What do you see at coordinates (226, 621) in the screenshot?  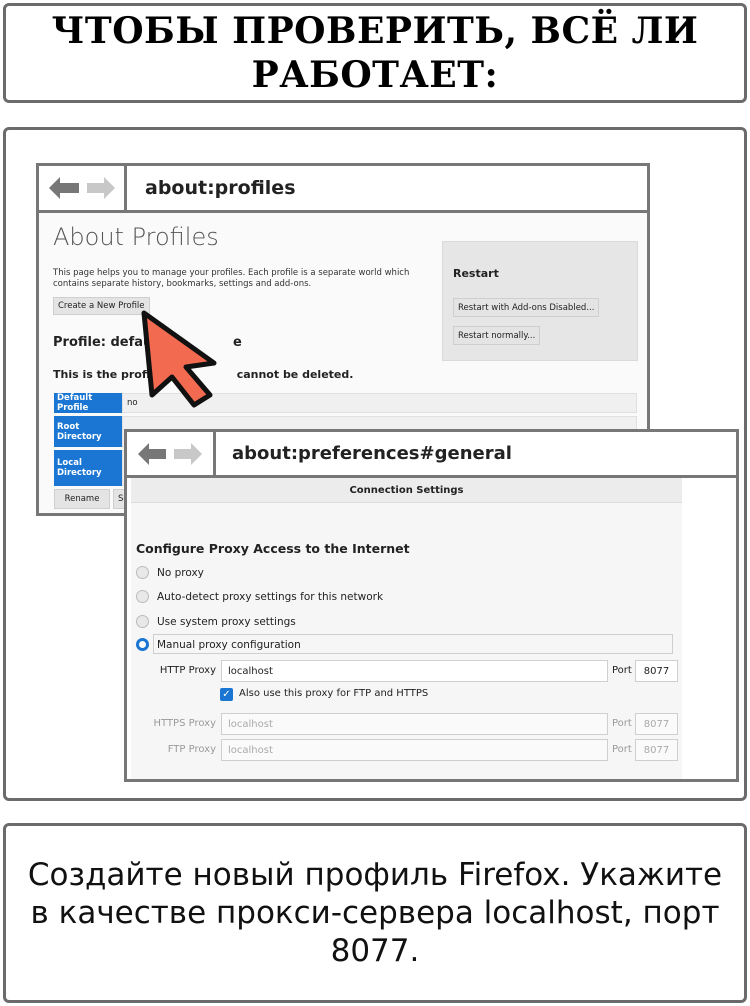 I see `radio-label: Use system proxy settings` at bounding box center [226, 621].